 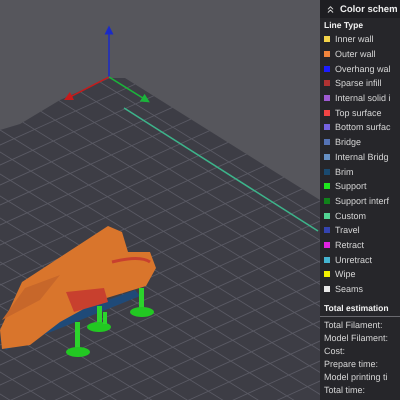 I want to click on legend-label: Internal solid i, so click(x=363, y=98).